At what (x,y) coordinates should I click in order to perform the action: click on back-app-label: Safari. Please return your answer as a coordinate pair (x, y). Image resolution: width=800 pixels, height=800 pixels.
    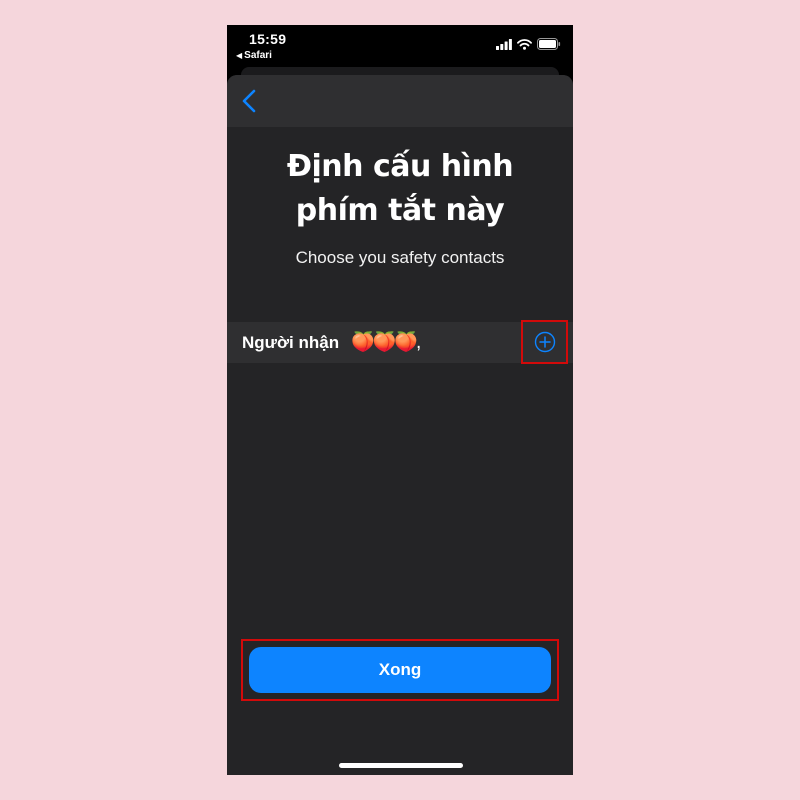
    Looking at the image, I should click on (258, 55).